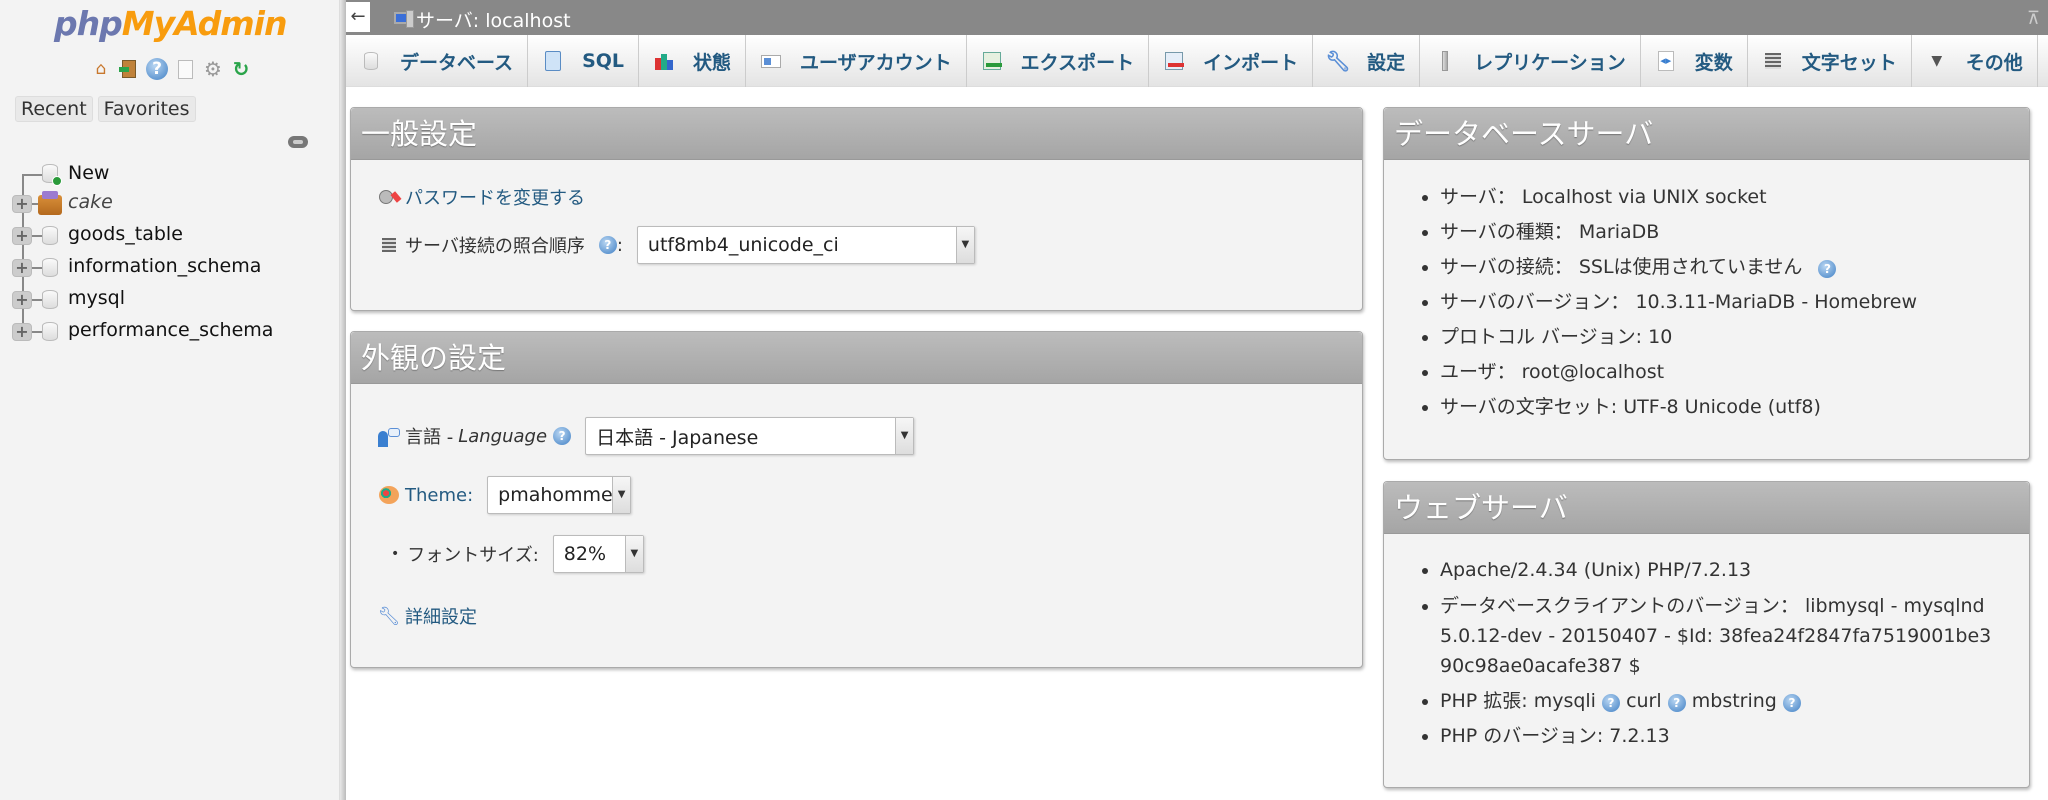 This screenshot has width=2048, height=800. Describe the element at coordinates (495, 246) in the screenshot. I see `collation-label: サーバ接続の照合順序` at that location.